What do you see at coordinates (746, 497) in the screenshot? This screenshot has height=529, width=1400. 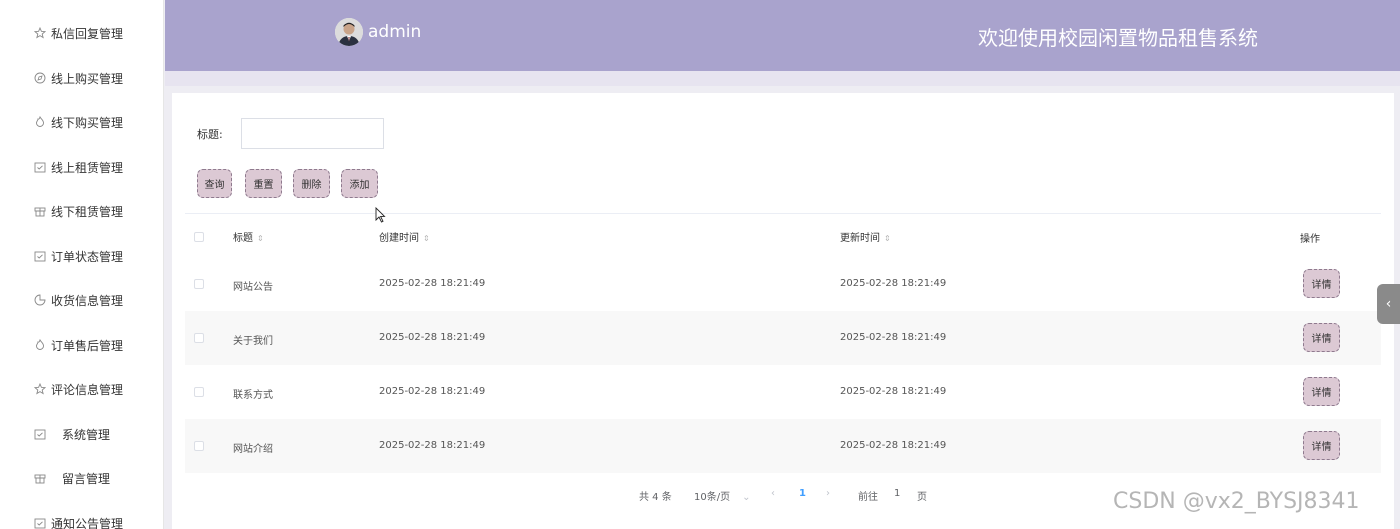 I see `chevron-down-icon: ⌄` at bounding box center [746, 497].